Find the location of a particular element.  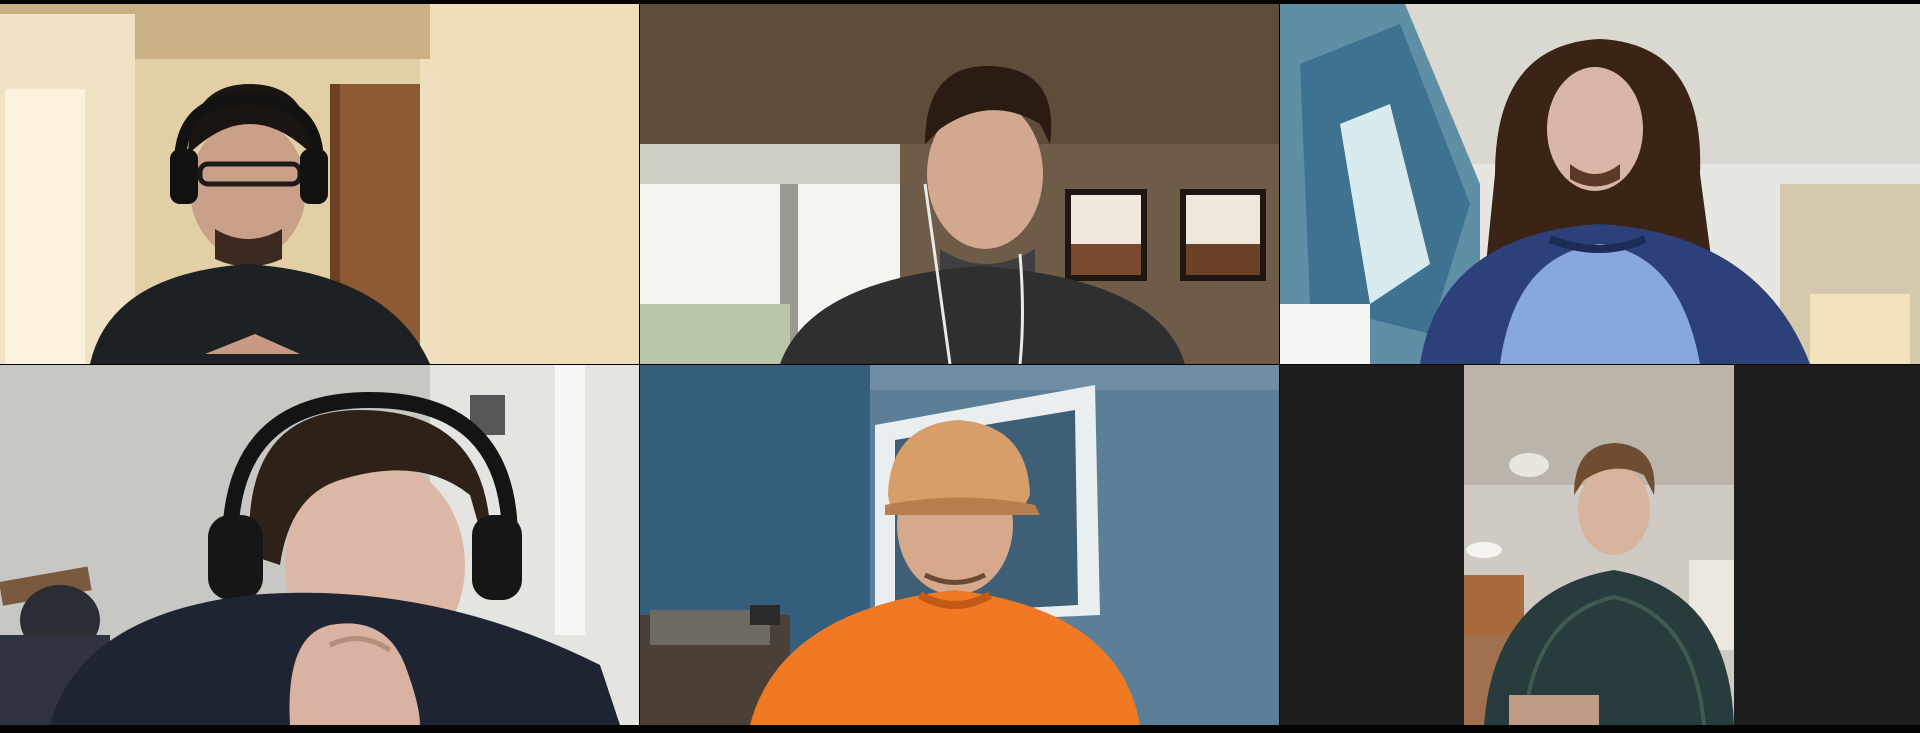

video-content is located at coordinates (1599, 545).